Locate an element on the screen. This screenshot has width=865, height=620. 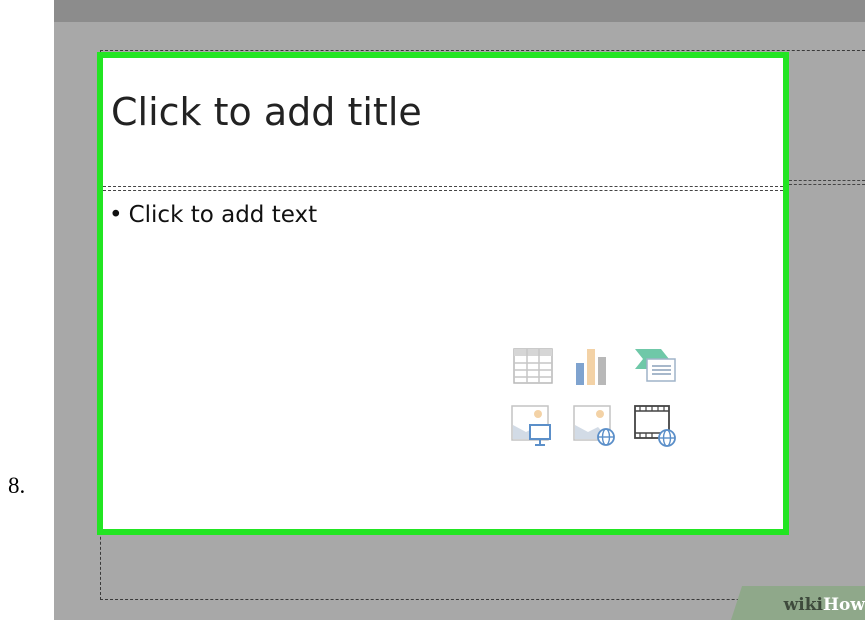
insert-smartart-icon is located at coordinates (656, 366).